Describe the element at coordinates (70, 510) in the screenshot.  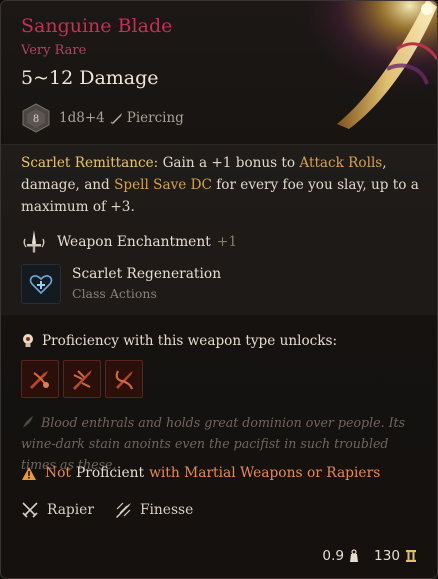
I see `property-label-rapier: Rapier` at that location.